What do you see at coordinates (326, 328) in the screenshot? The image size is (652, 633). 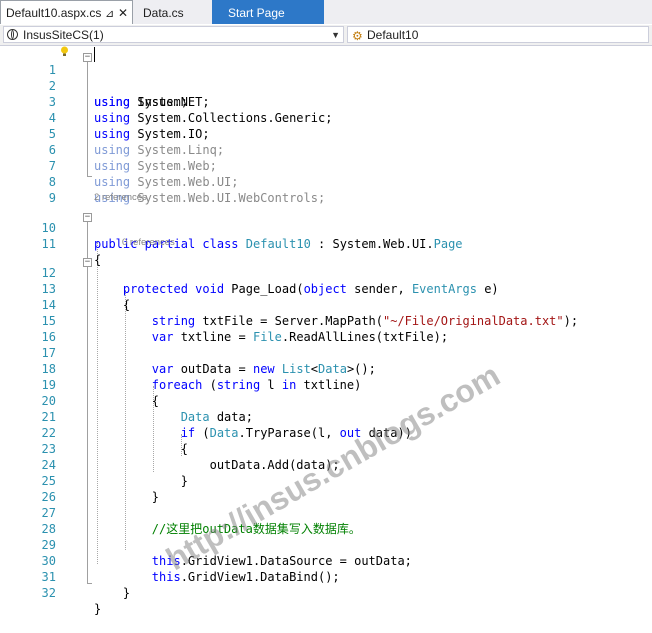 I see `code-line-16: 16` at bounding box center [326, 328].